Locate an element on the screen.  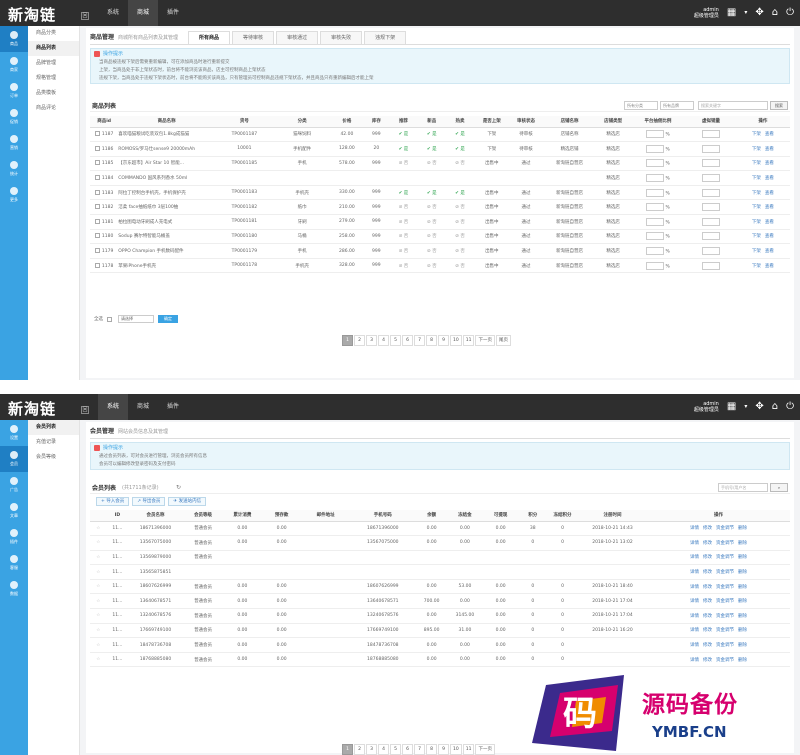
search-button: ⌕ is located at coordinates (779, 487).